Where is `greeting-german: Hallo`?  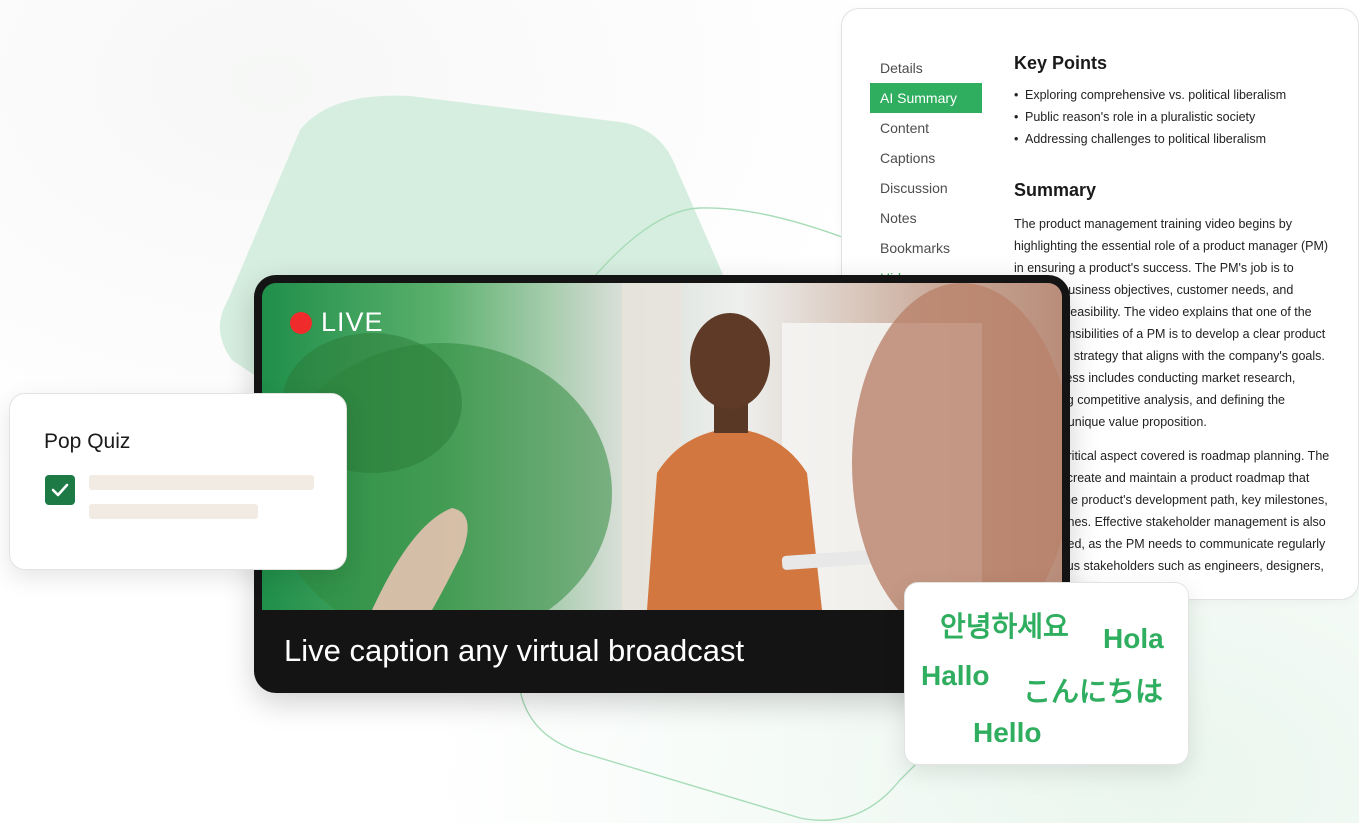 greeting-german: Hallo is located at coordinates (955, 675).